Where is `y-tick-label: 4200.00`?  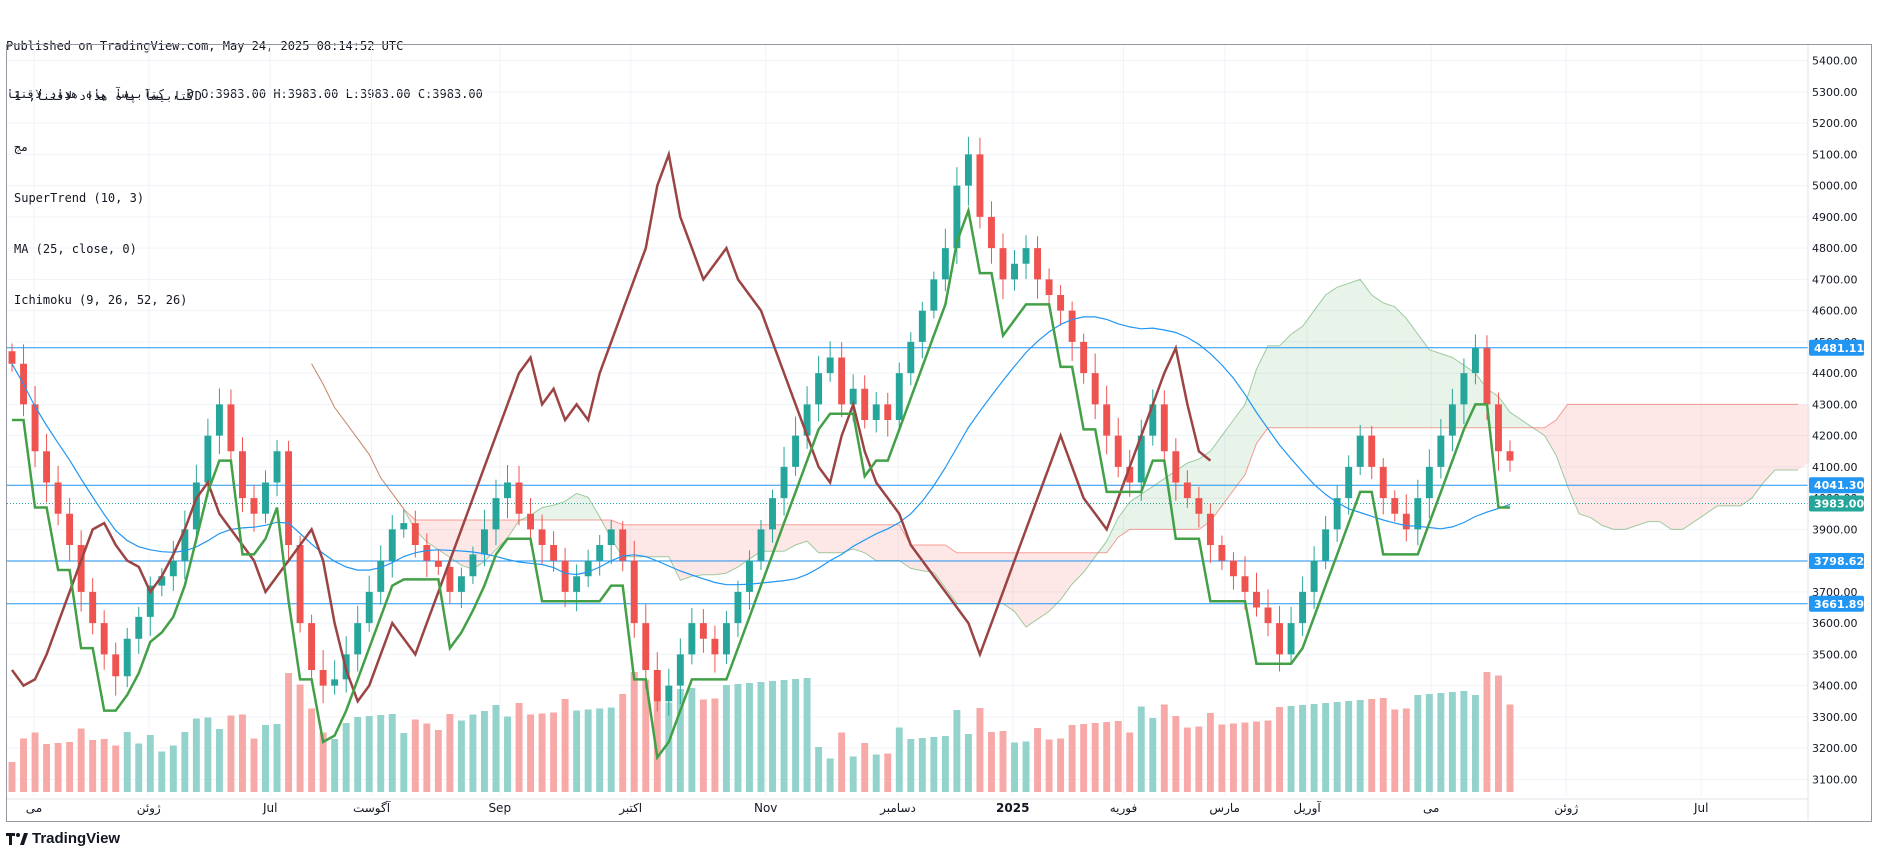
y-tick-label: 4200.00 is located at coordinates (1835, 436).